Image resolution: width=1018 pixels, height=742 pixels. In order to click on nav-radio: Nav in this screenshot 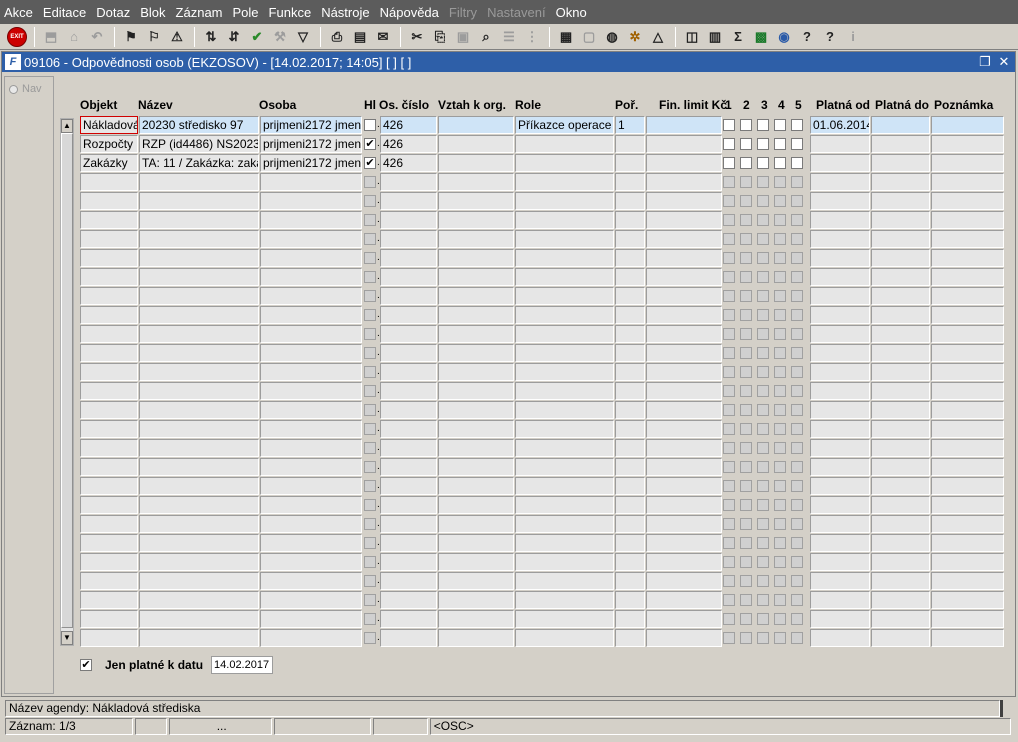, I will do `click(31, 89)`.